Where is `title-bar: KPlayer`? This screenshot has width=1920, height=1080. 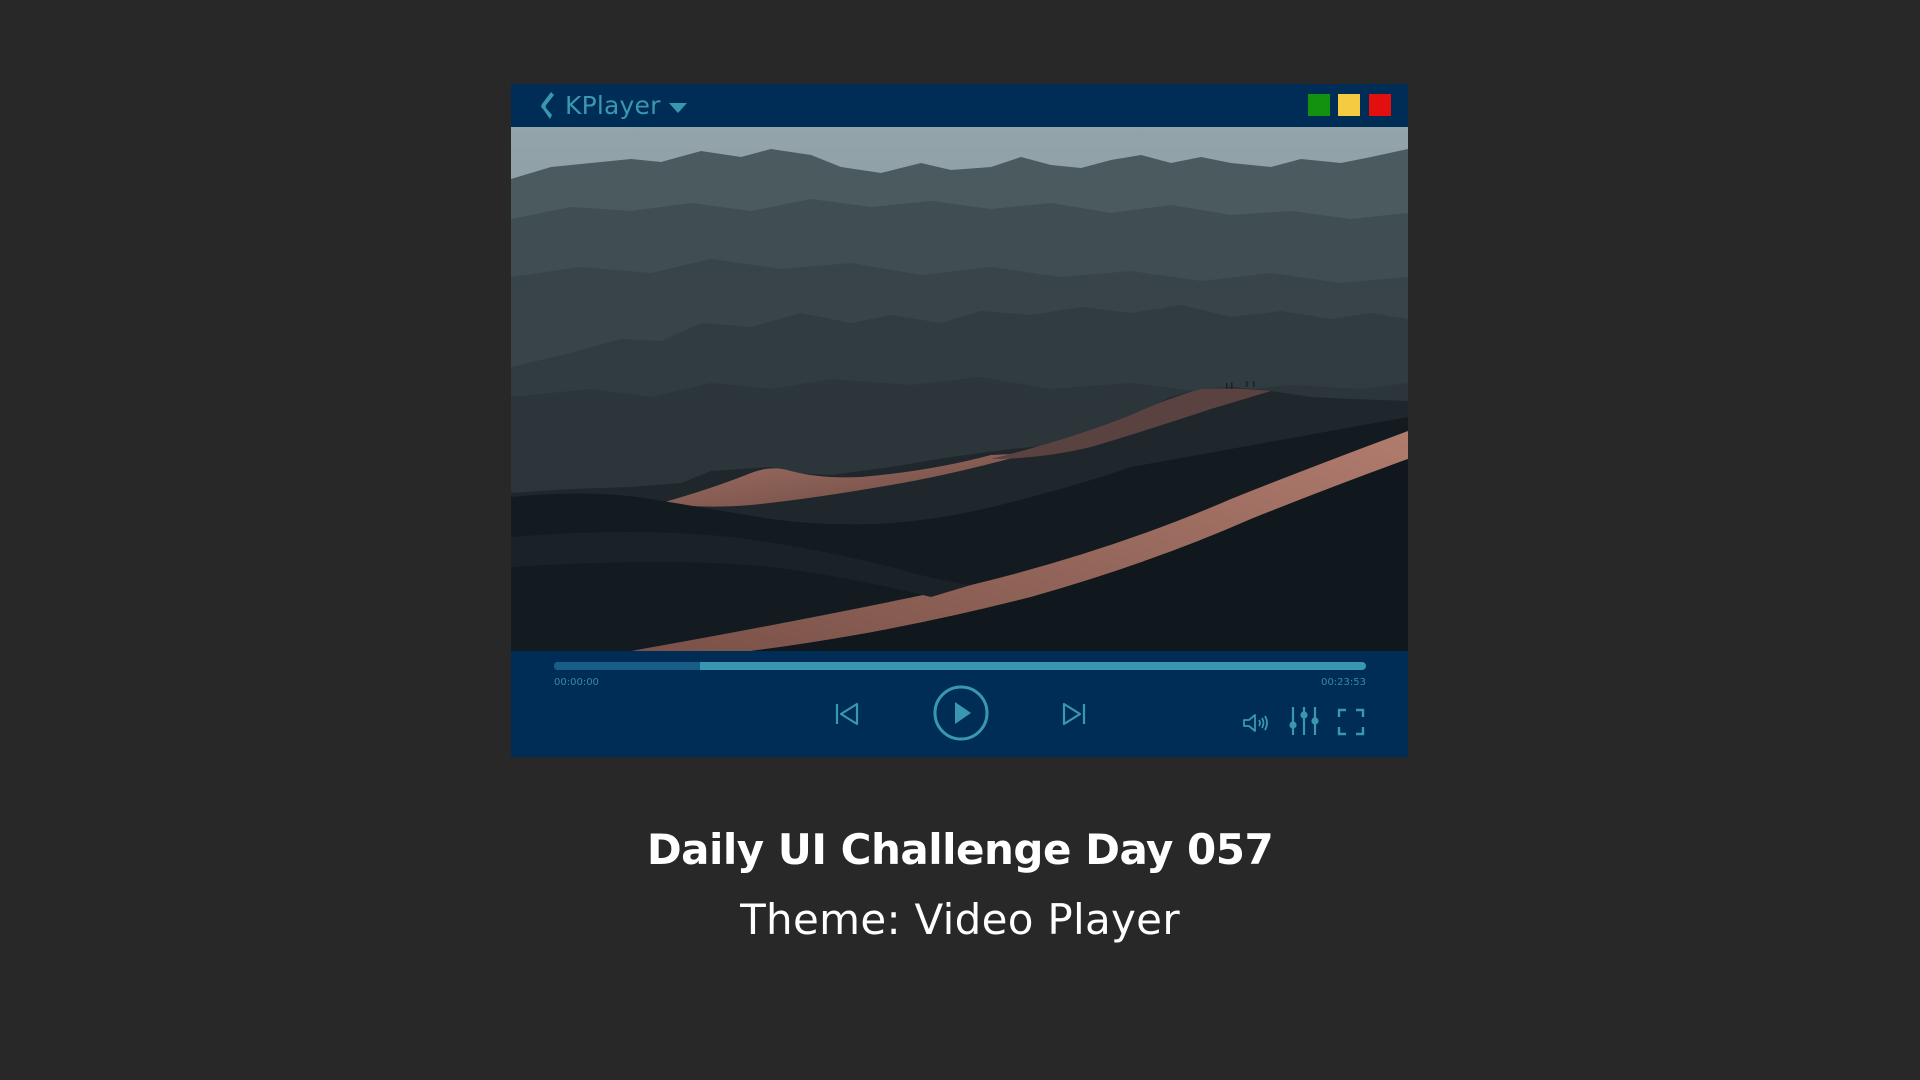 title-bar: KPlayer is located at coordinates (959, 105).